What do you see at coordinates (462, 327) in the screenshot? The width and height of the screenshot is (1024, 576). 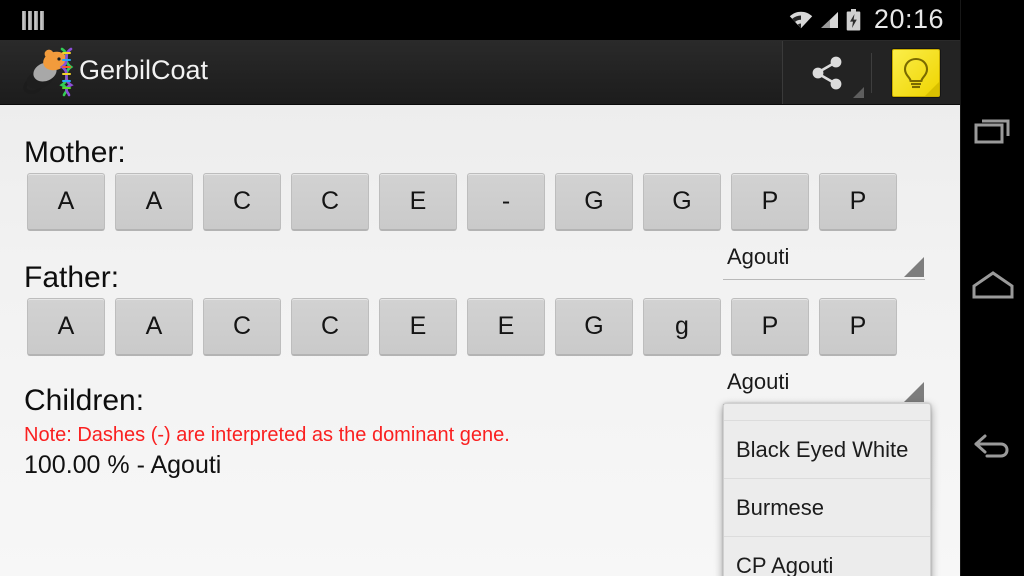 I see `father-gene-row: A A C C E E G g P P` at bounding box center [462, 327].